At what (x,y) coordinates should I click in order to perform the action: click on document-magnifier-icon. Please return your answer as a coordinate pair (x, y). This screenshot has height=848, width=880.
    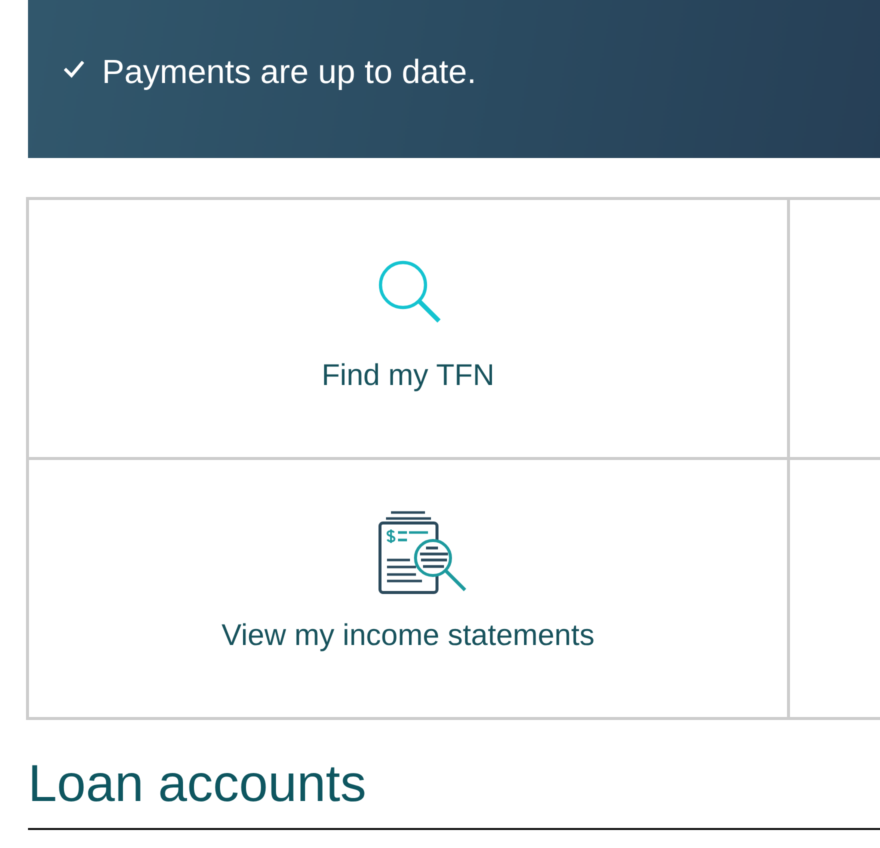
    Looking at the image, I should click on (423, 552).